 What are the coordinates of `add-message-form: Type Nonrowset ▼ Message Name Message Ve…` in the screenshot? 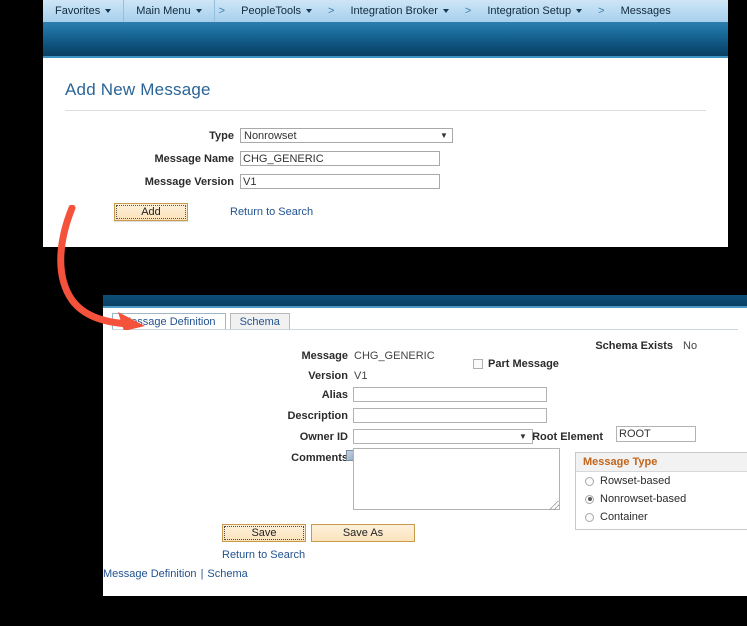 It's located at (385, 174).